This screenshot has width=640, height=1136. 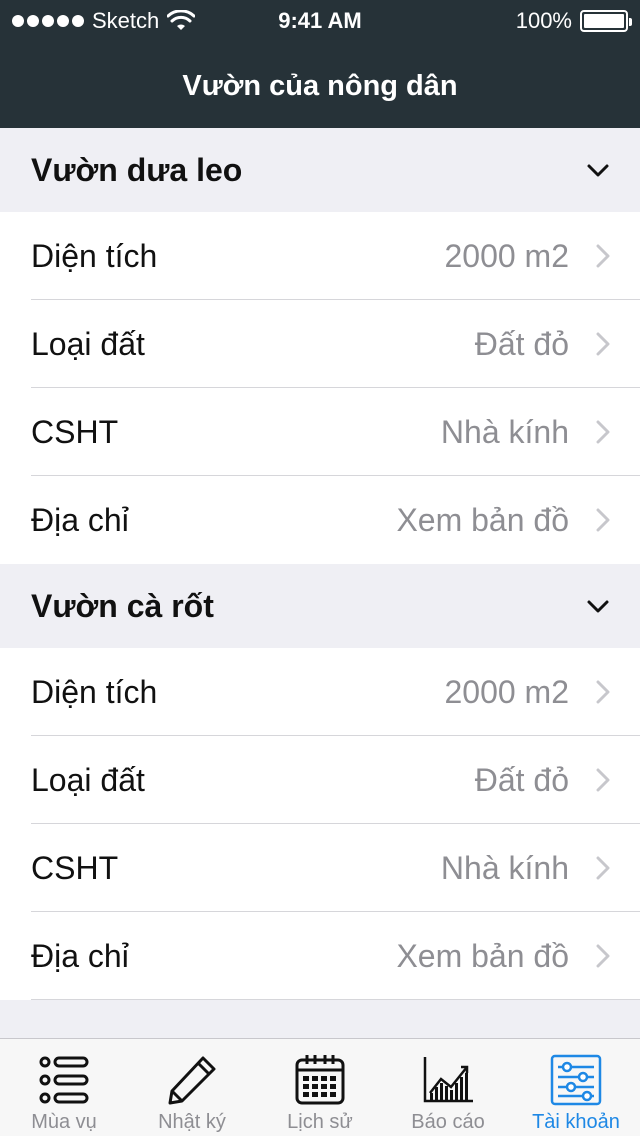 I want to click on tab-label: Nhật ký, so click(x=192, y=1122).